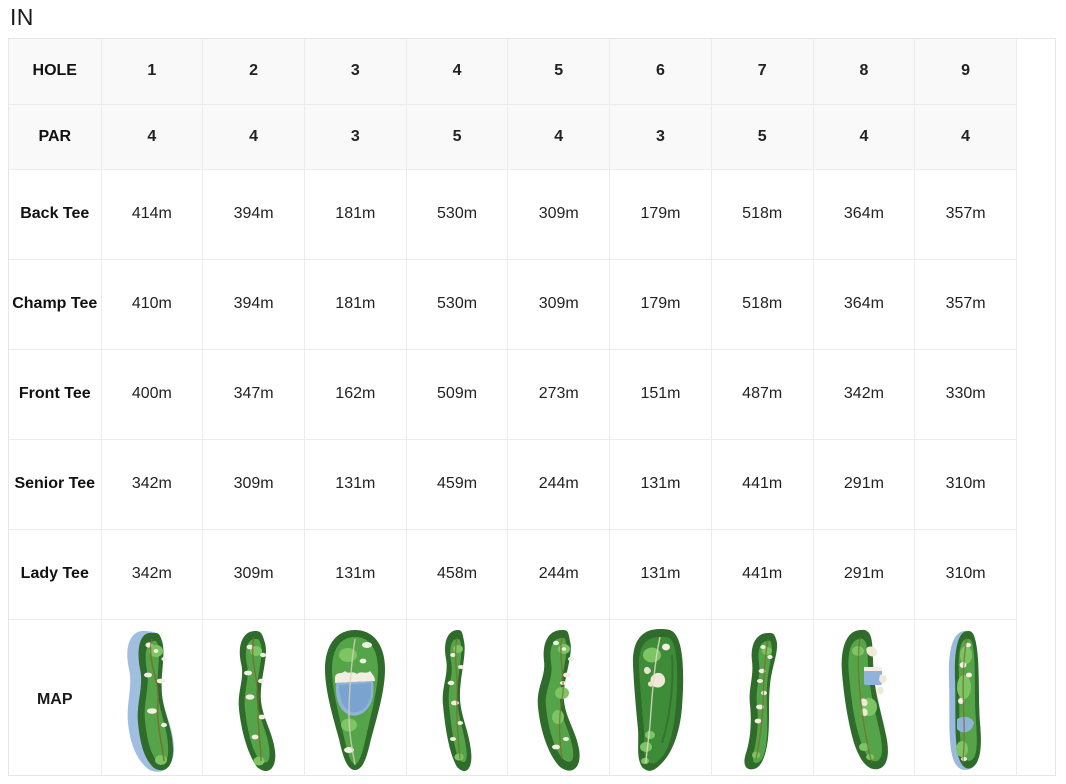 This screenshot has width=1066, height=784. What do you see at coordinates (660, 304) in the screenshot?
I see `champ-tee-distance-6: 179m` at bounding box center [660, 304].